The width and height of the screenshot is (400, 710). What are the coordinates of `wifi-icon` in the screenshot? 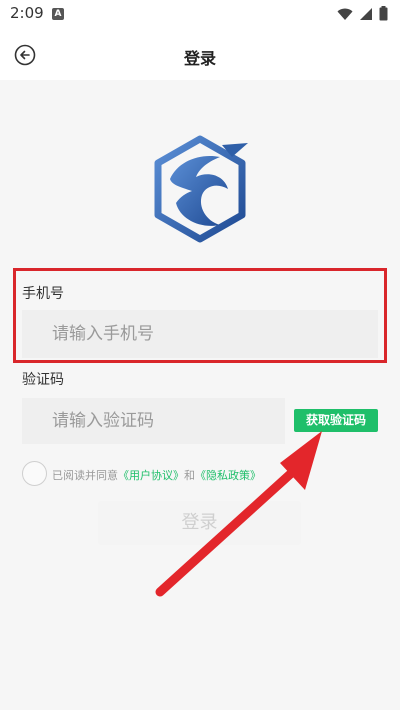 It's located at (345, 14).